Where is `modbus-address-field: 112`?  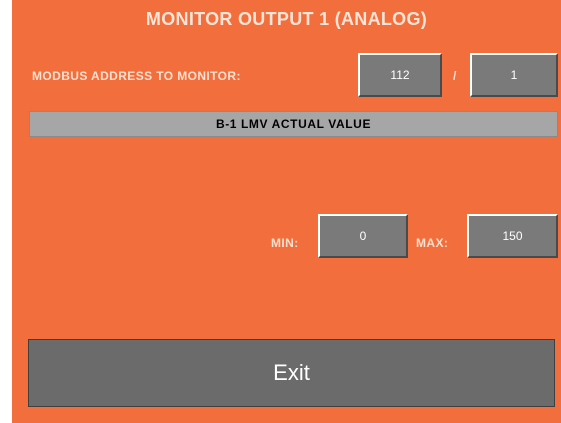 modbus-address-field: 112 is located at coordinates (400, 75).